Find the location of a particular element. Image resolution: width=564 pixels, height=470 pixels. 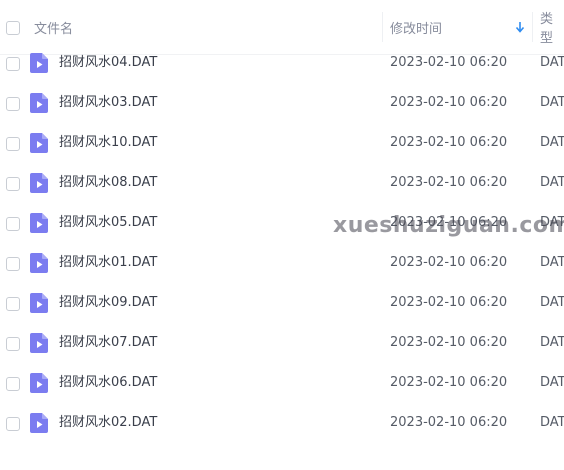

file-row: 招财风水06.DAT 2023-02-10 06:20 DAT is located at coordinates (282, 383).